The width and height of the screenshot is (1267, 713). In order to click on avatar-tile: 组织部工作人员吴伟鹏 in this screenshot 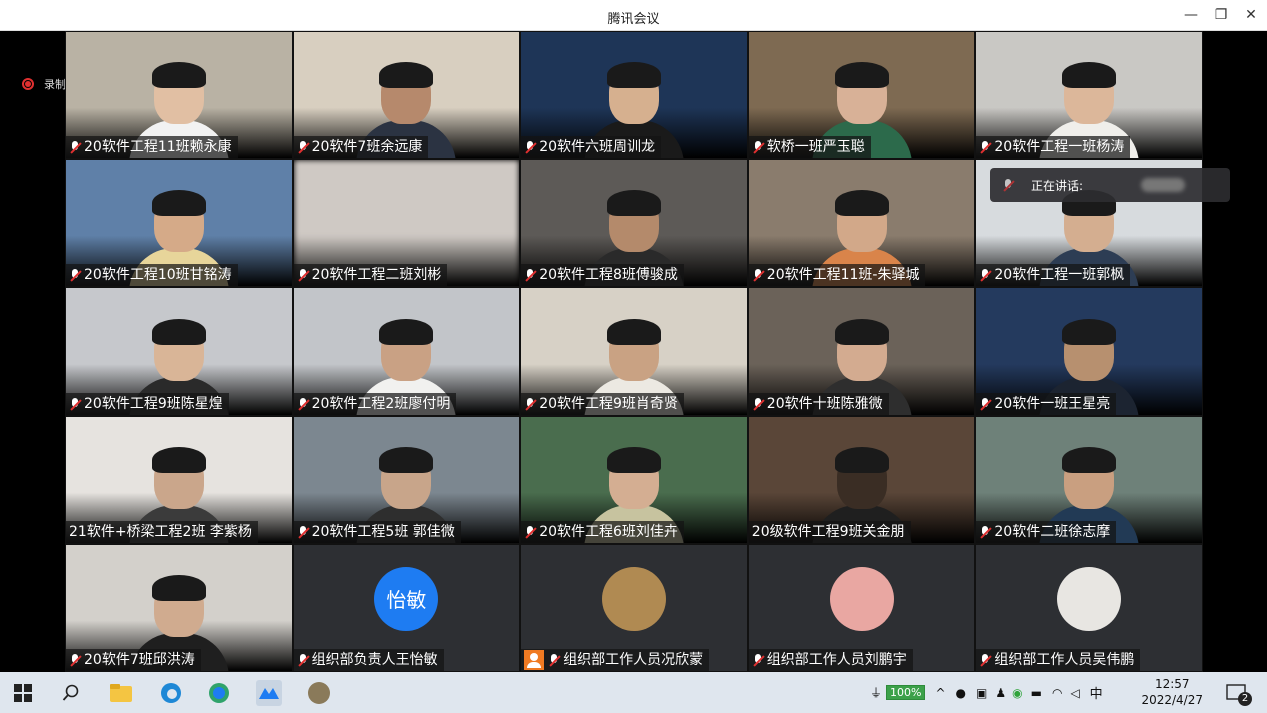, I will do `click(1089, 607)`.